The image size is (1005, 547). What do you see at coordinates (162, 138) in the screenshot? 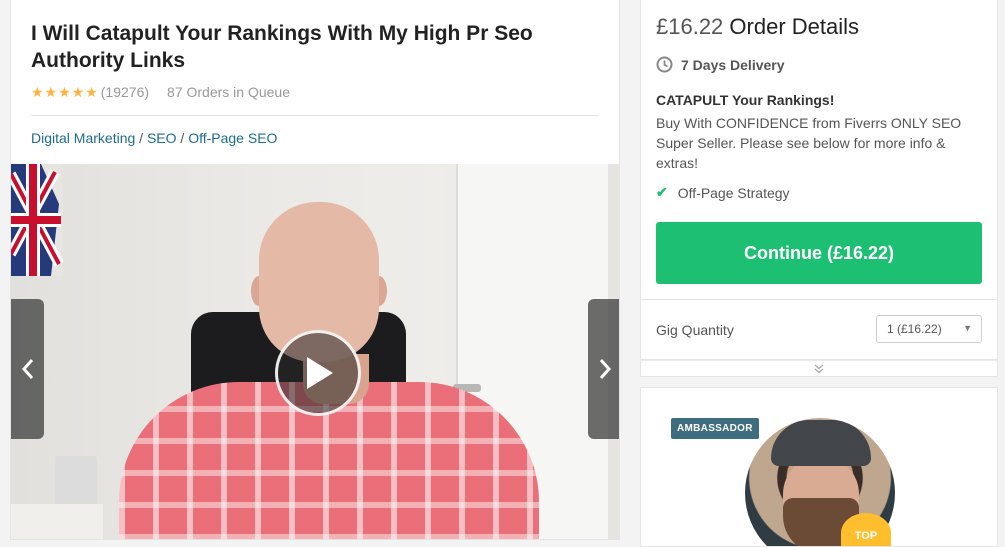
I see `breadcrumb-seo: SEO` at bounding box center [162, 138].